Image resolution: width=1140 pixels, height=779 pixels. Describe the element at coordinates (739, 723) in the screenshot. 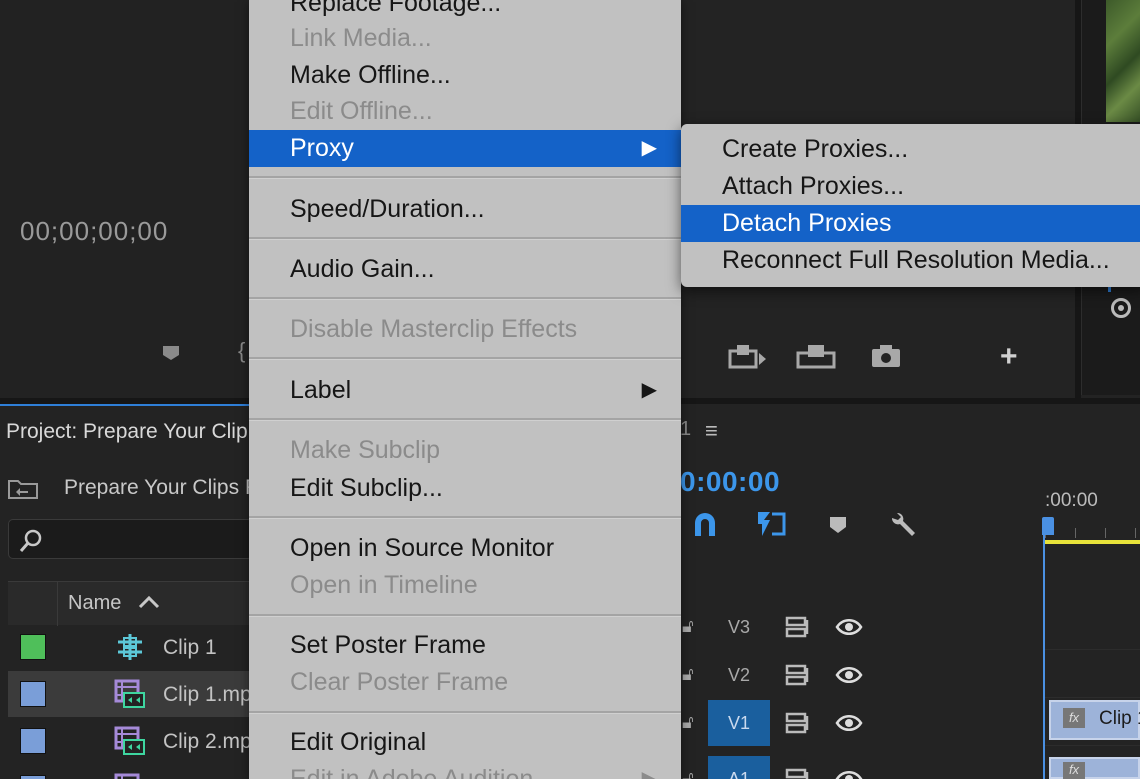

I see `track-target-toggle: V1` at that location.